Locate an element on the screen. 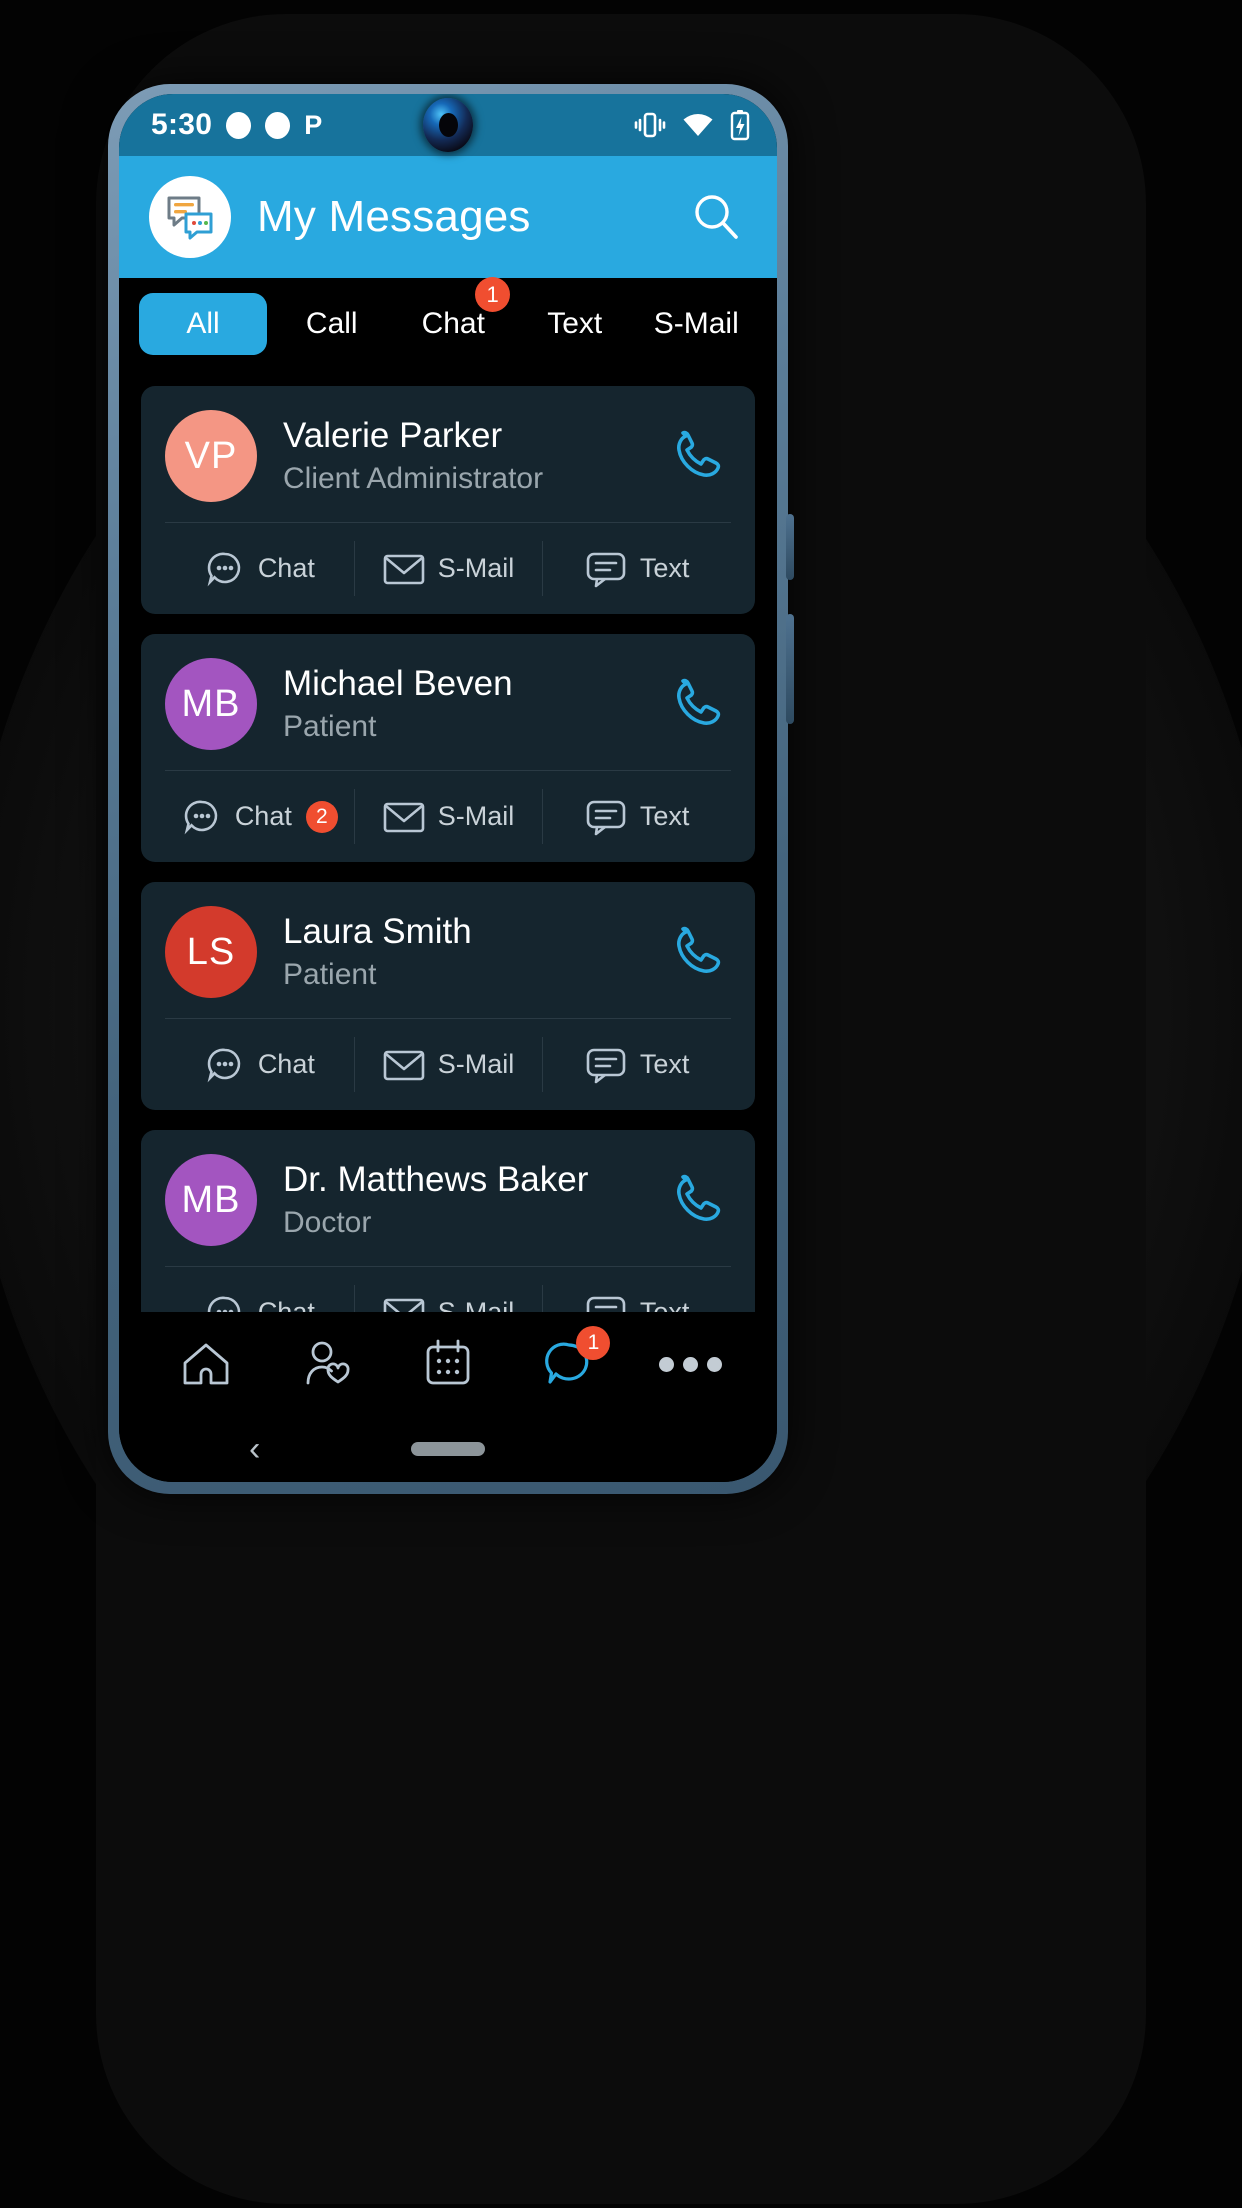  home-indicator is located at coordinates (448, 1449).